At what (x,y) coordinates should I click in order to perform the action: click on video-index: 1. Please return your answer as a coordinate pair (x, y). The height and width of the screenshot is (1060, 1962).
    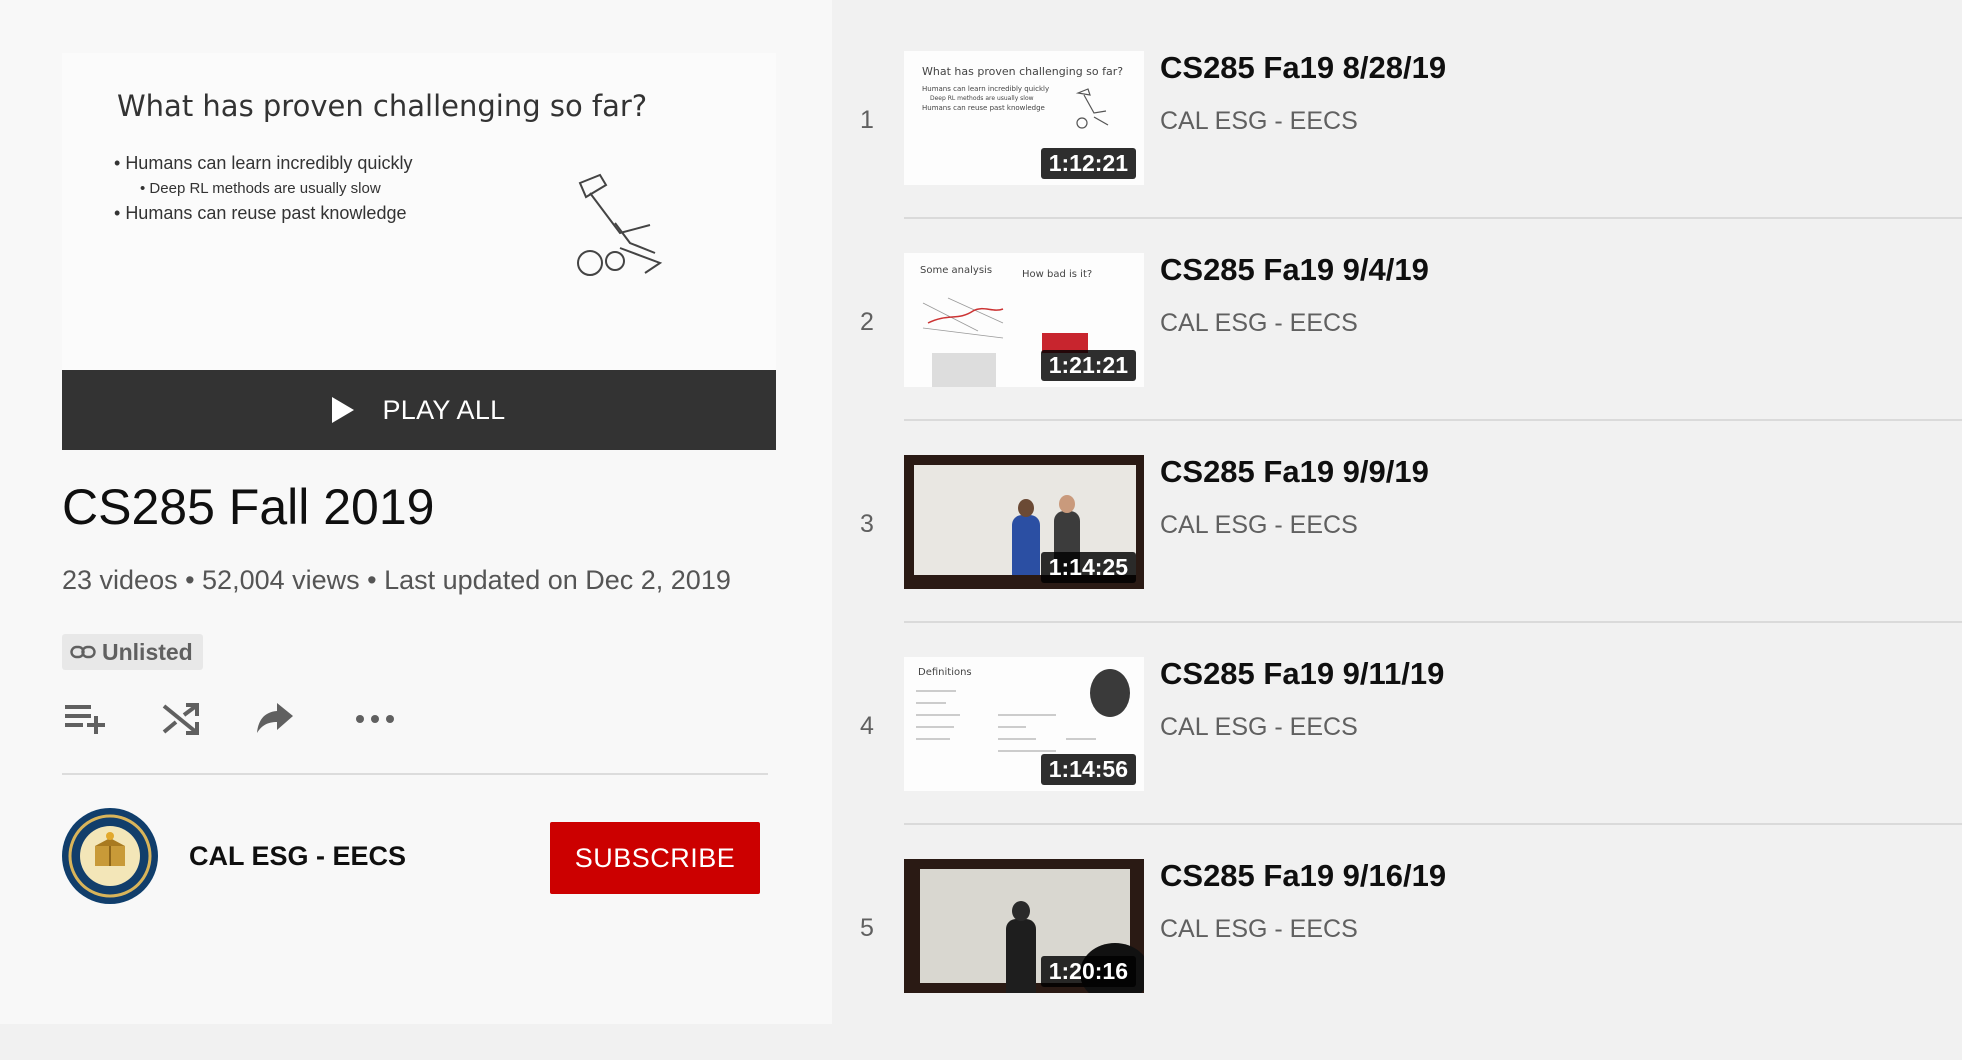
    Looking at the image, I should click on (867, 120).